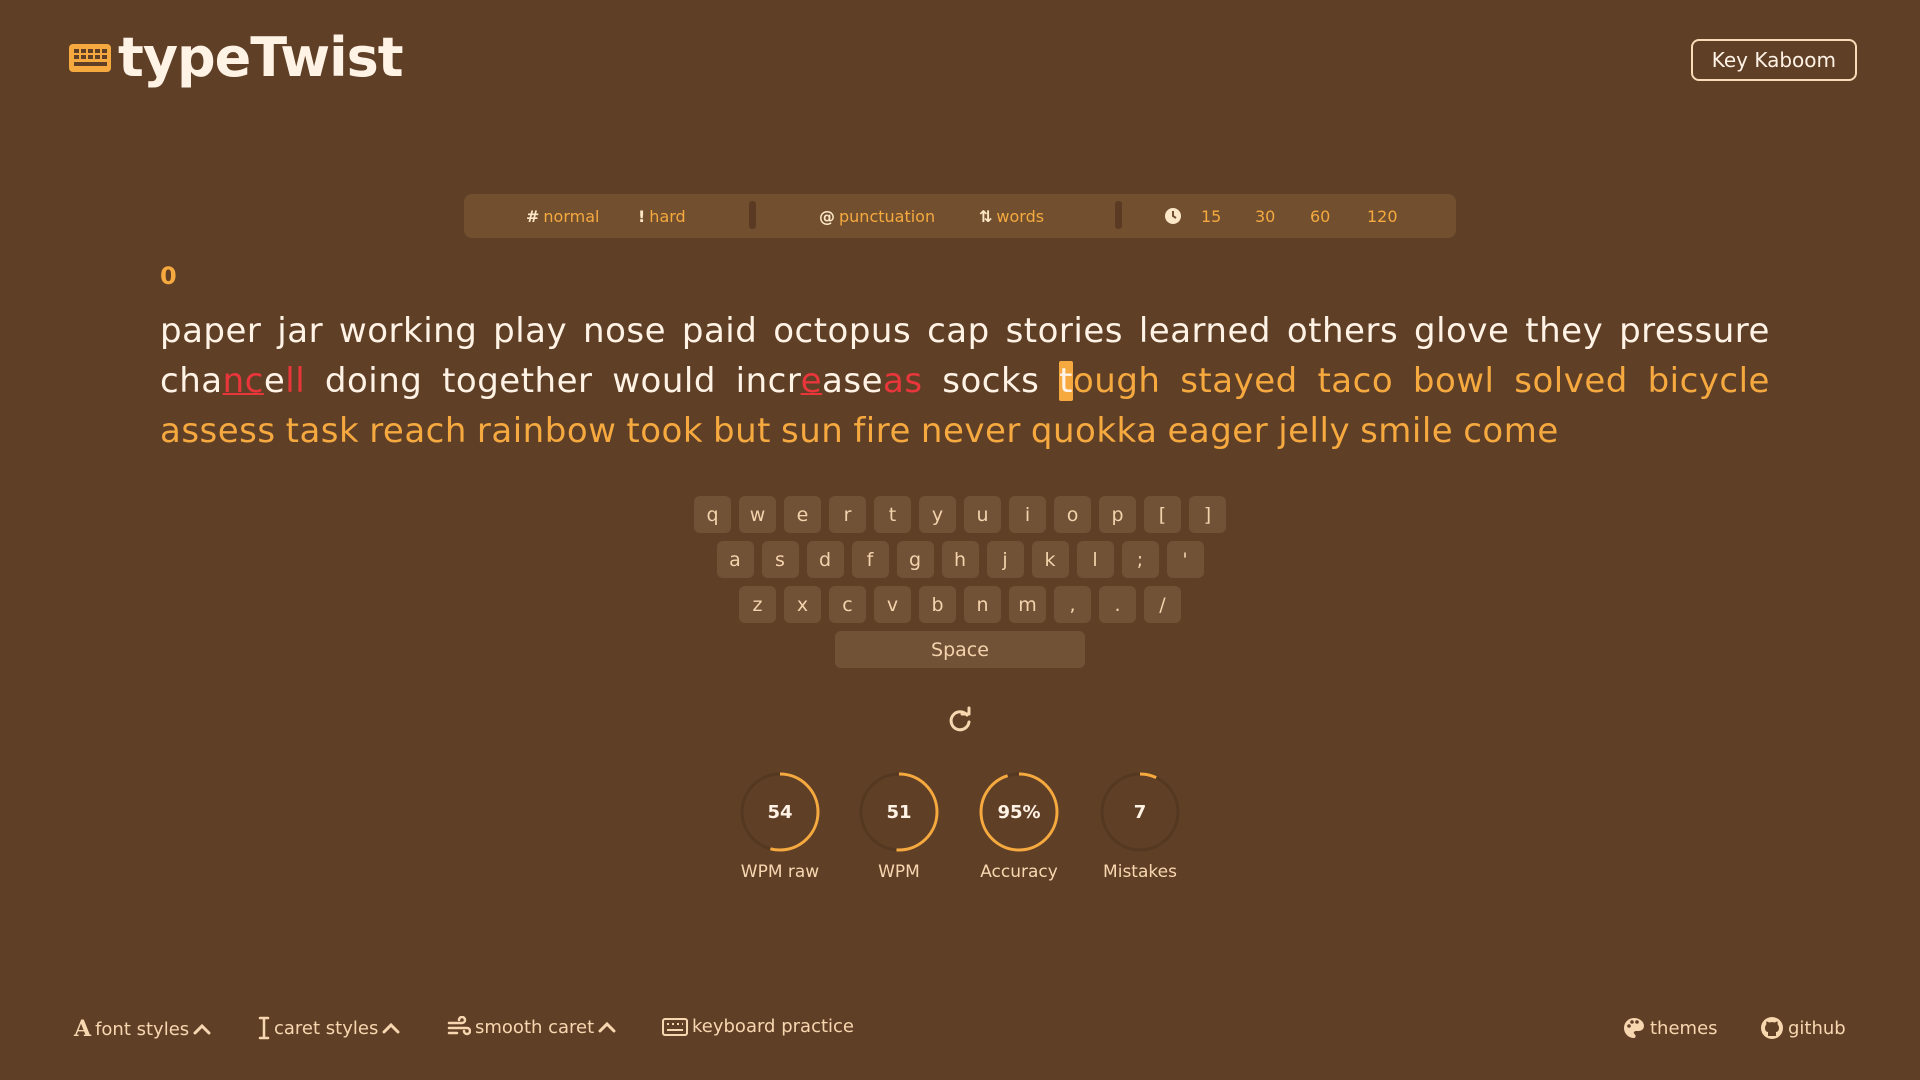 The width and height of the screenshot is (1920, 1080). Describe the element at coordinates (546, 431) in the screenshot. I see `word: rainbow` at that location.